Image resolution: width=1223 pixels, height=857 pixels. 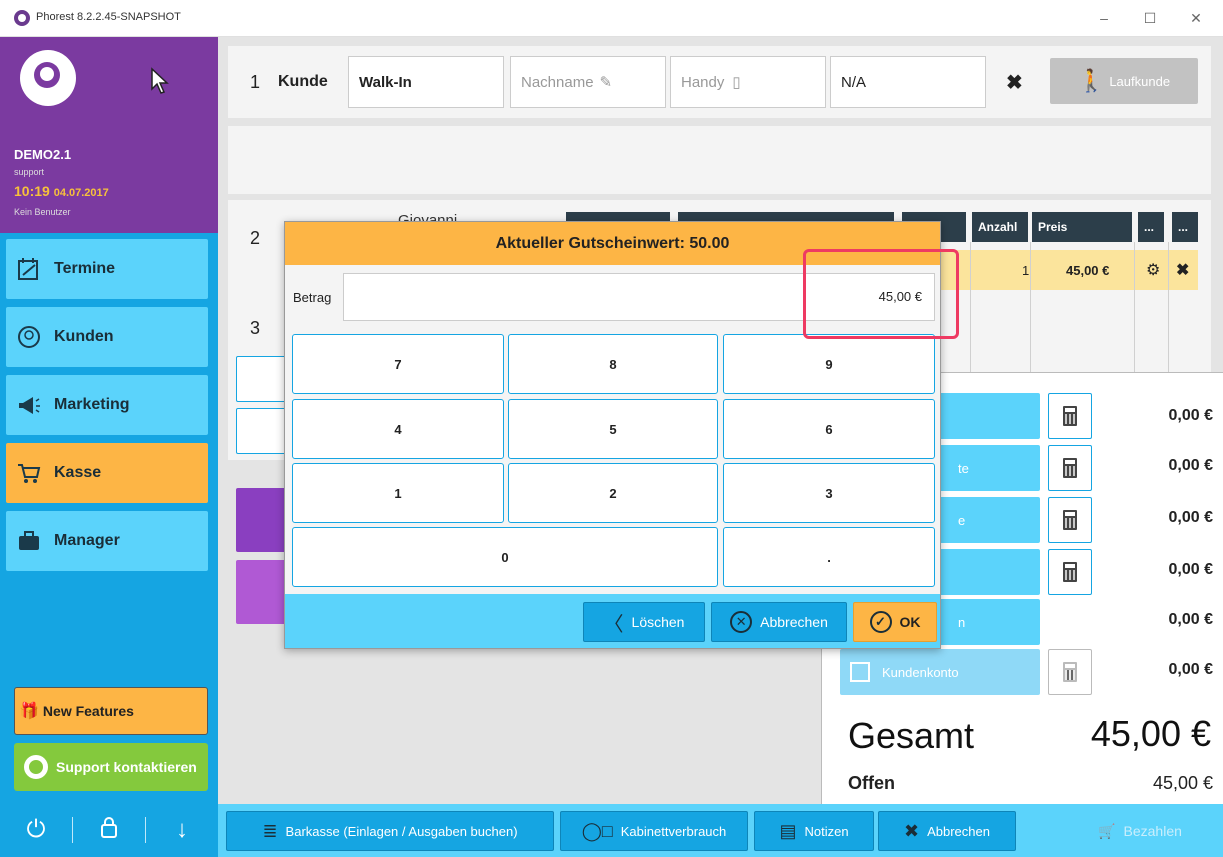 What do you see at coordinates (426, 82) in the screenshot?
I see `first-name-field: Walk-In` at bounding box center [426, 82].